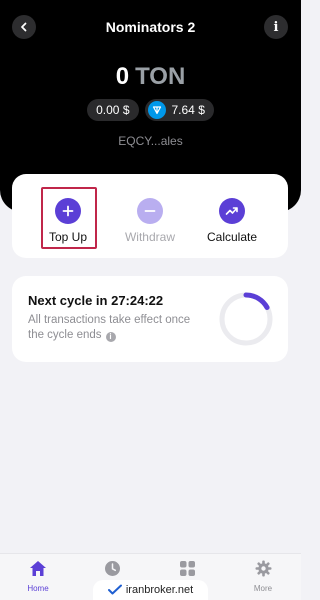 The image size is (320, 600). I want to click on calculate-label: Calculate, so click(232, 237).